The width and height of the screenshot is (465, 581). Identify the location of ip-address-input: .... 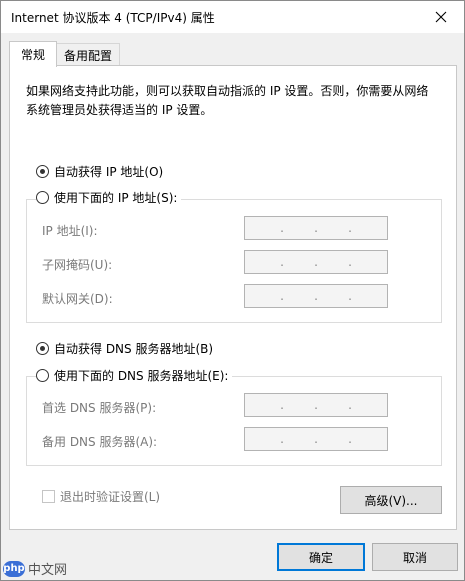
(316, 228).